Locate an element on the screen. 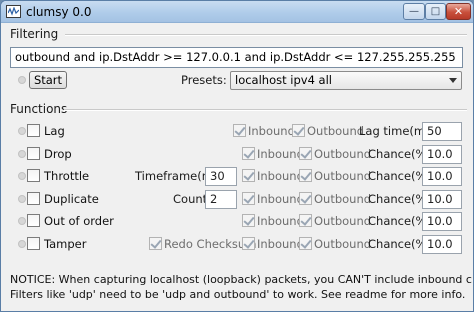  throttle-outbound-checkbox is located at coordinates (305, 175).